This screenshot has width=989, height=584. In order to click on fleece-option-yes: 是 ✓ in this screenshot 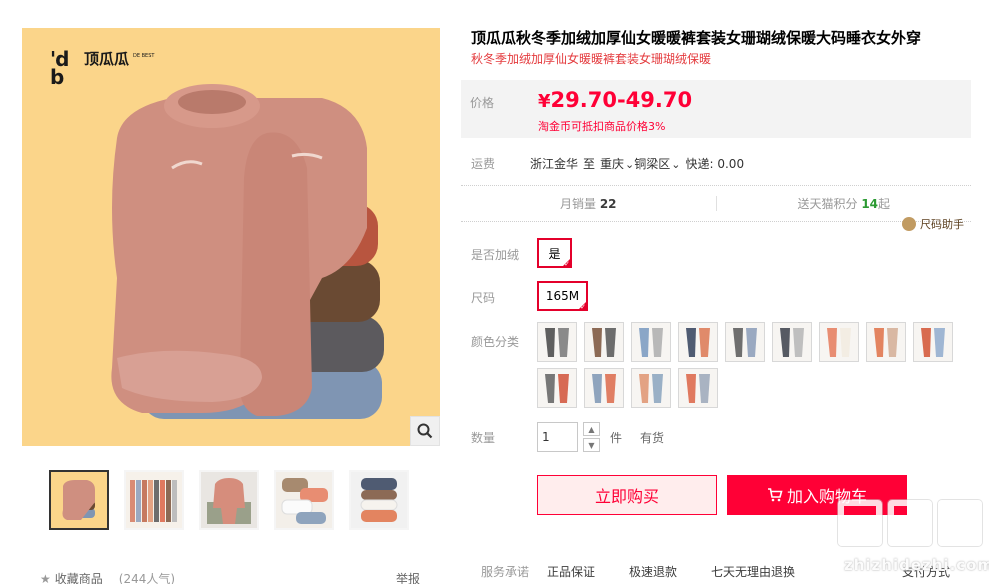, I will do `click(554, 253)`.